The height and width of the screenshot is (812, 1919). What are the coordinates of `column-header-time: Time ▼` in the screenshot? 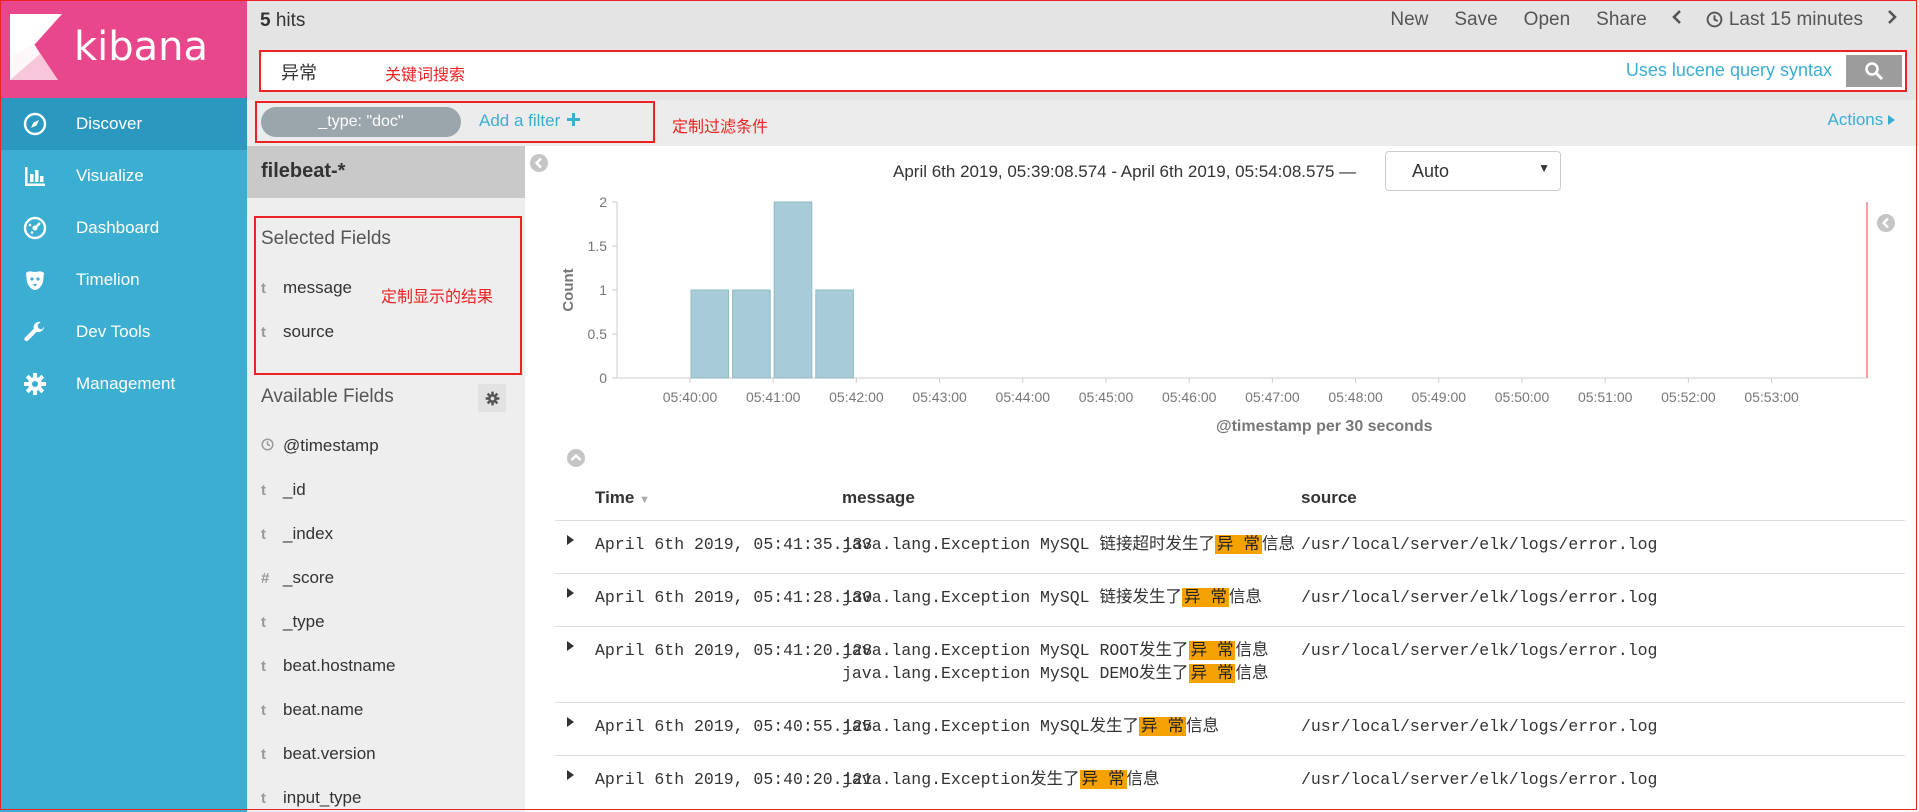 It's located at (622, 498).